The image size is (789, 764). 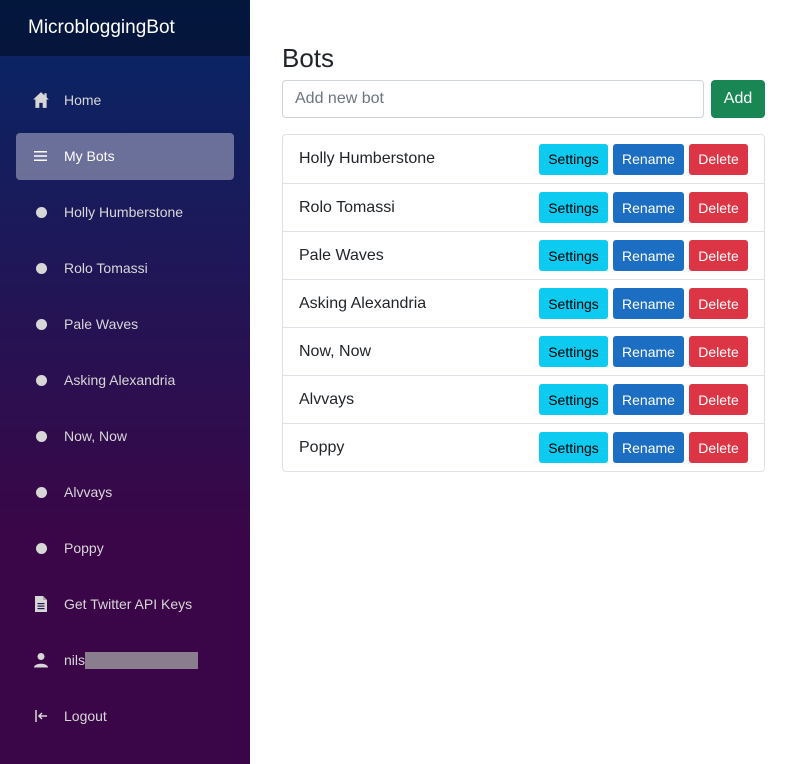 I want to click on sidebar-link-bot: Pale Waves, so click(x=125, y=324).